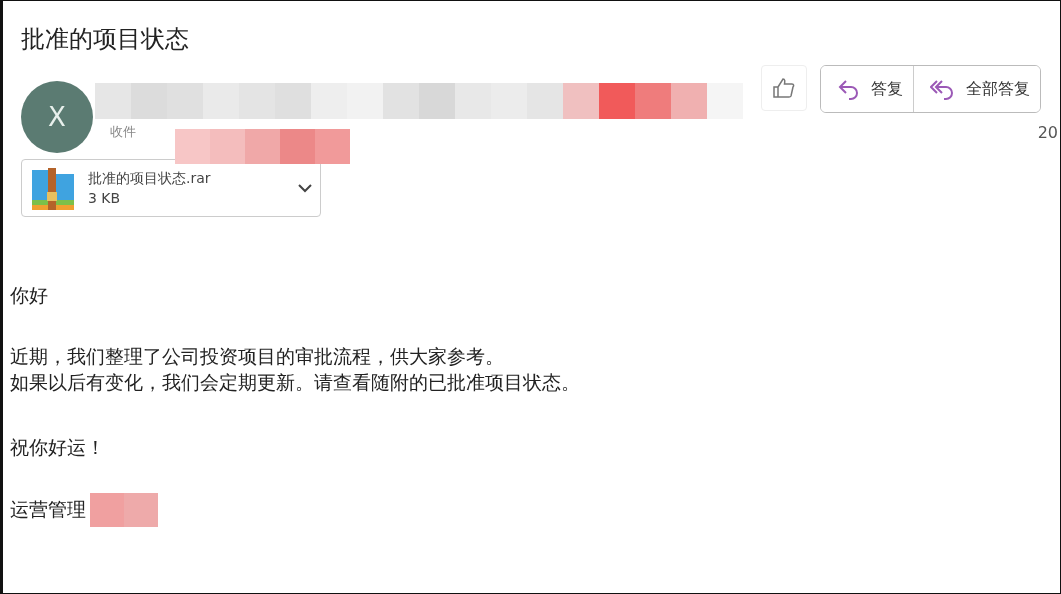 Image resolution: width=1061 pixels, height=594 pixels. I want to click on attachment-card: 批准的项目状态.rar 3 KB, so click(171, 188).